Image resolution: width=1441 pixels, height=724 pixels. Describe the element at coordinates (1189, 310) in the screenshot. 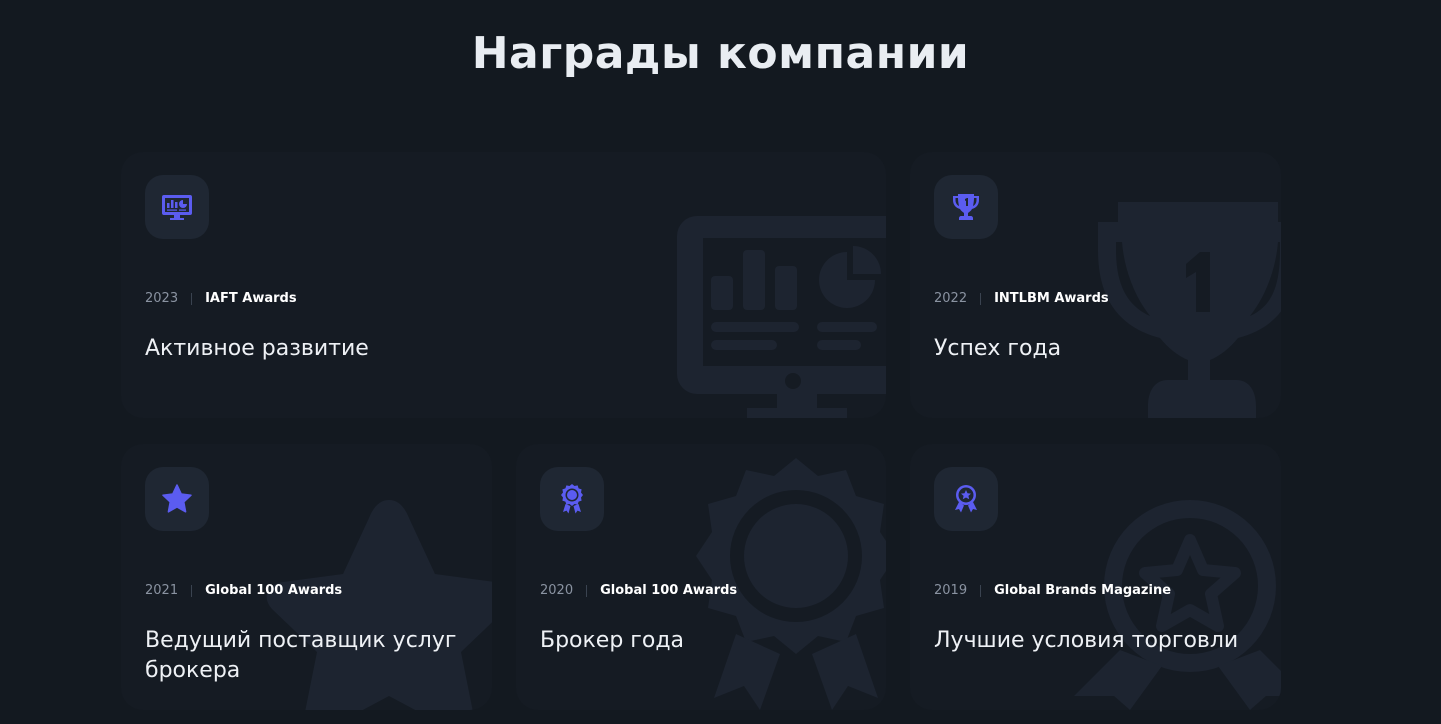

I see `trophy-background-icon` at that location.